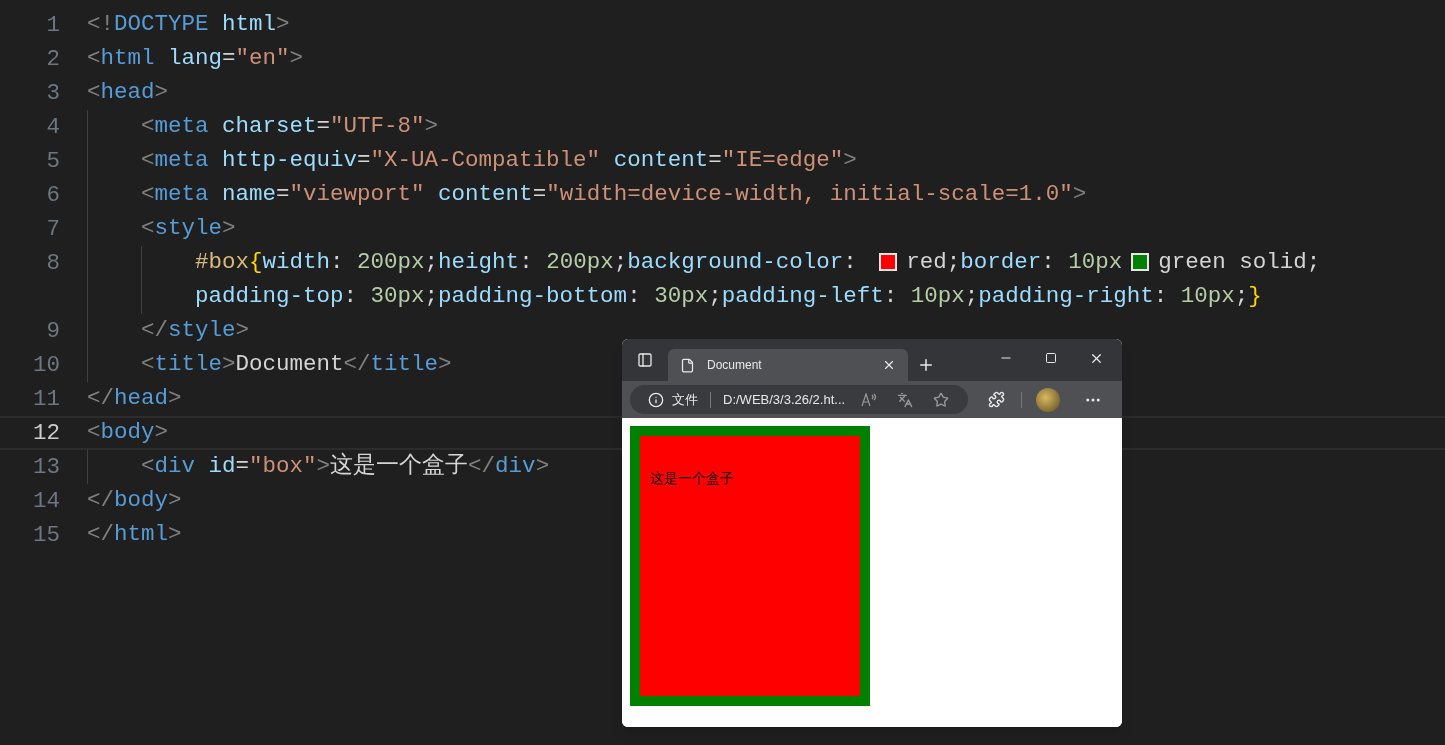 This screenshot has height=745, width=1445. What do you see at coordinates (757, 263) in the screenshot?
I see `code-line: #box{width: 200px;height: 200px;background-color: red;border: 10px green solid;` at bounding box center [757, 263].